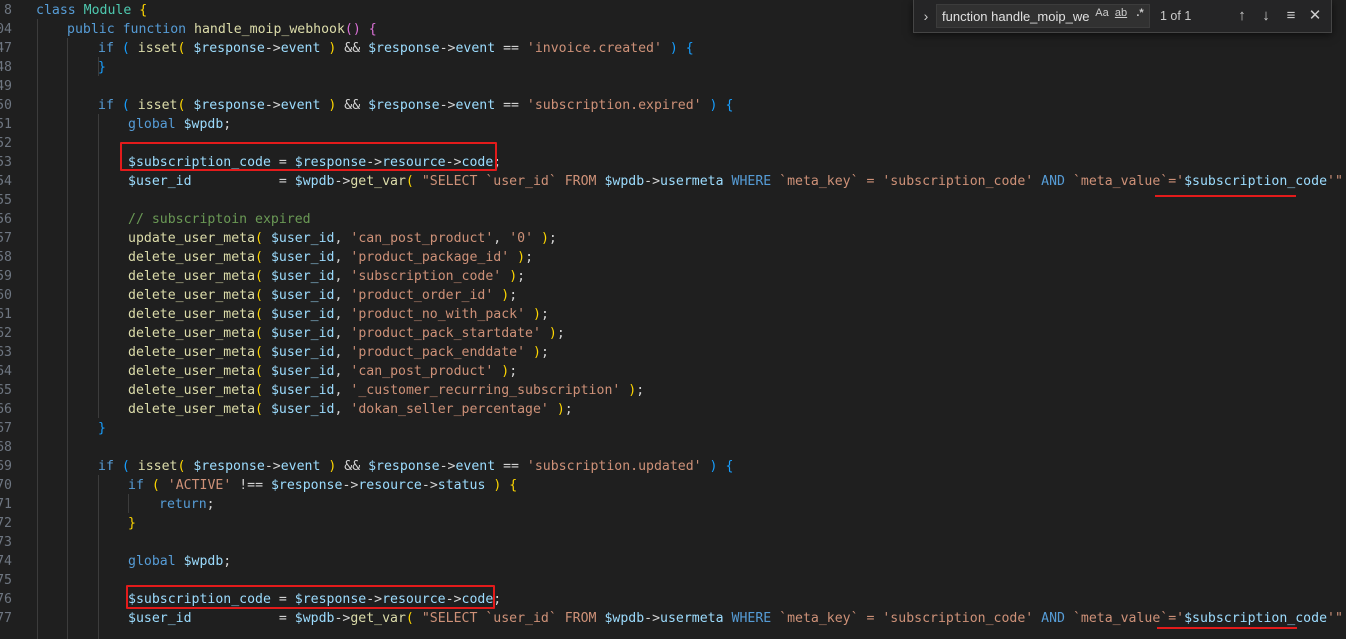 Image resolution: width=1346 pixels, height=639 pixels. Describe the element at coordinates (1266, 16) in the screenshot. I see `arrow-down-icon: ↓` at that location.